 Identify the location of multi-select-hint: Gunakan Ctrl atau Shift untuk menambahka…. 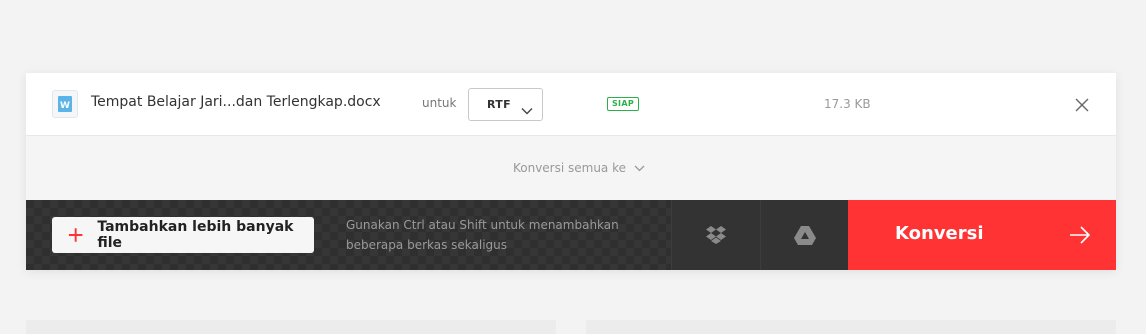
(482, 235).